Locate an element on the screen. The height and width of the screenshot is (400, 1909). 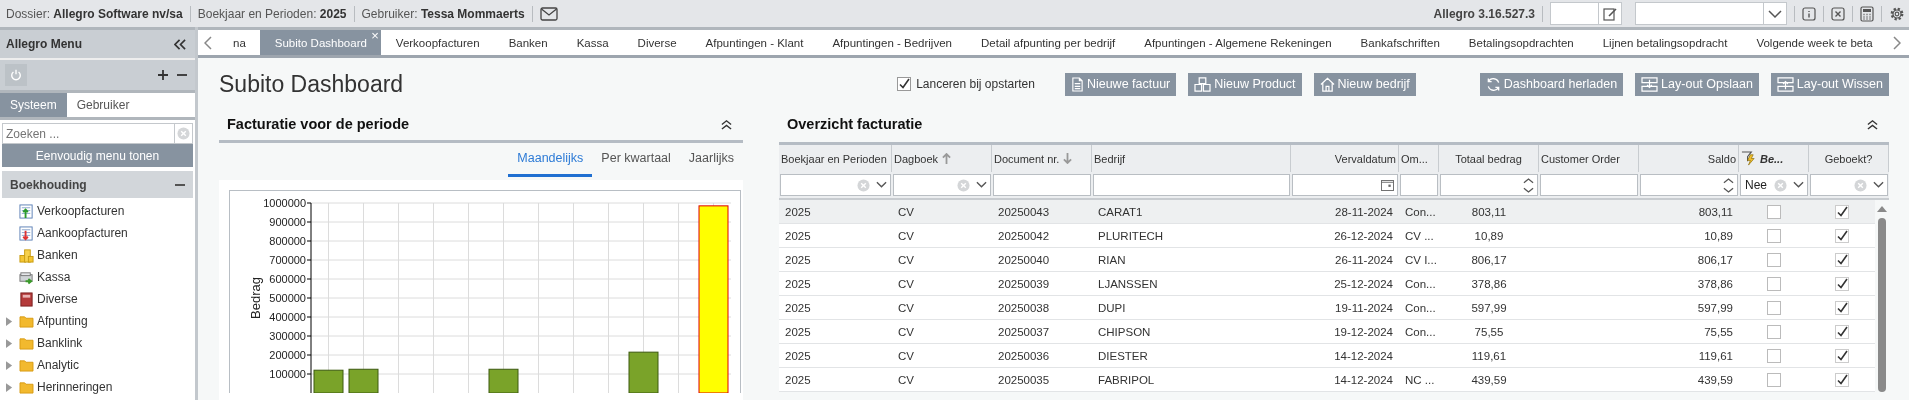
calendar-icon is located at coordinates (1387, 185).